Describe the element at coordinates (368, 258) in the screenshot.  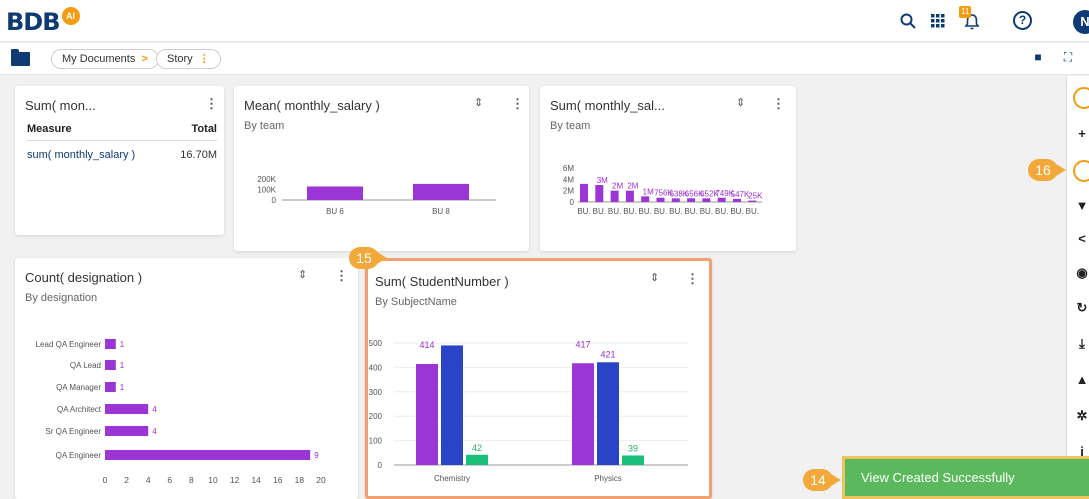
I see `step-15-badge: 15` at that location.